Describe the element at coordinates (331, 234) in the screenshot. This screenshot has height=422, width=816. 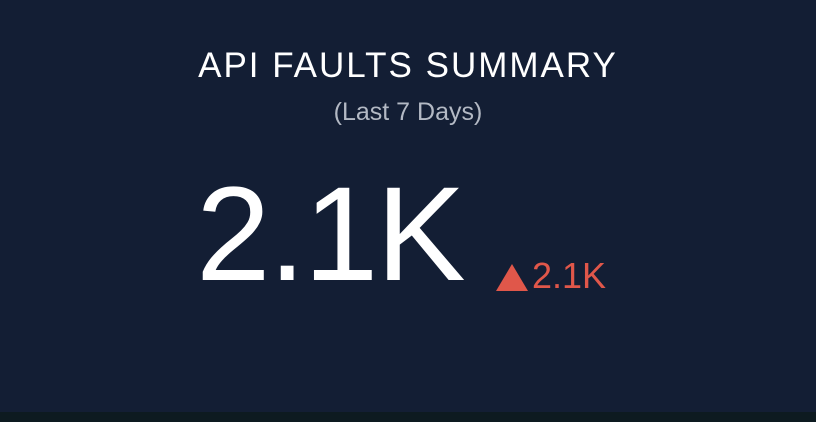
I see `metric-value: 2.1K` at that location.